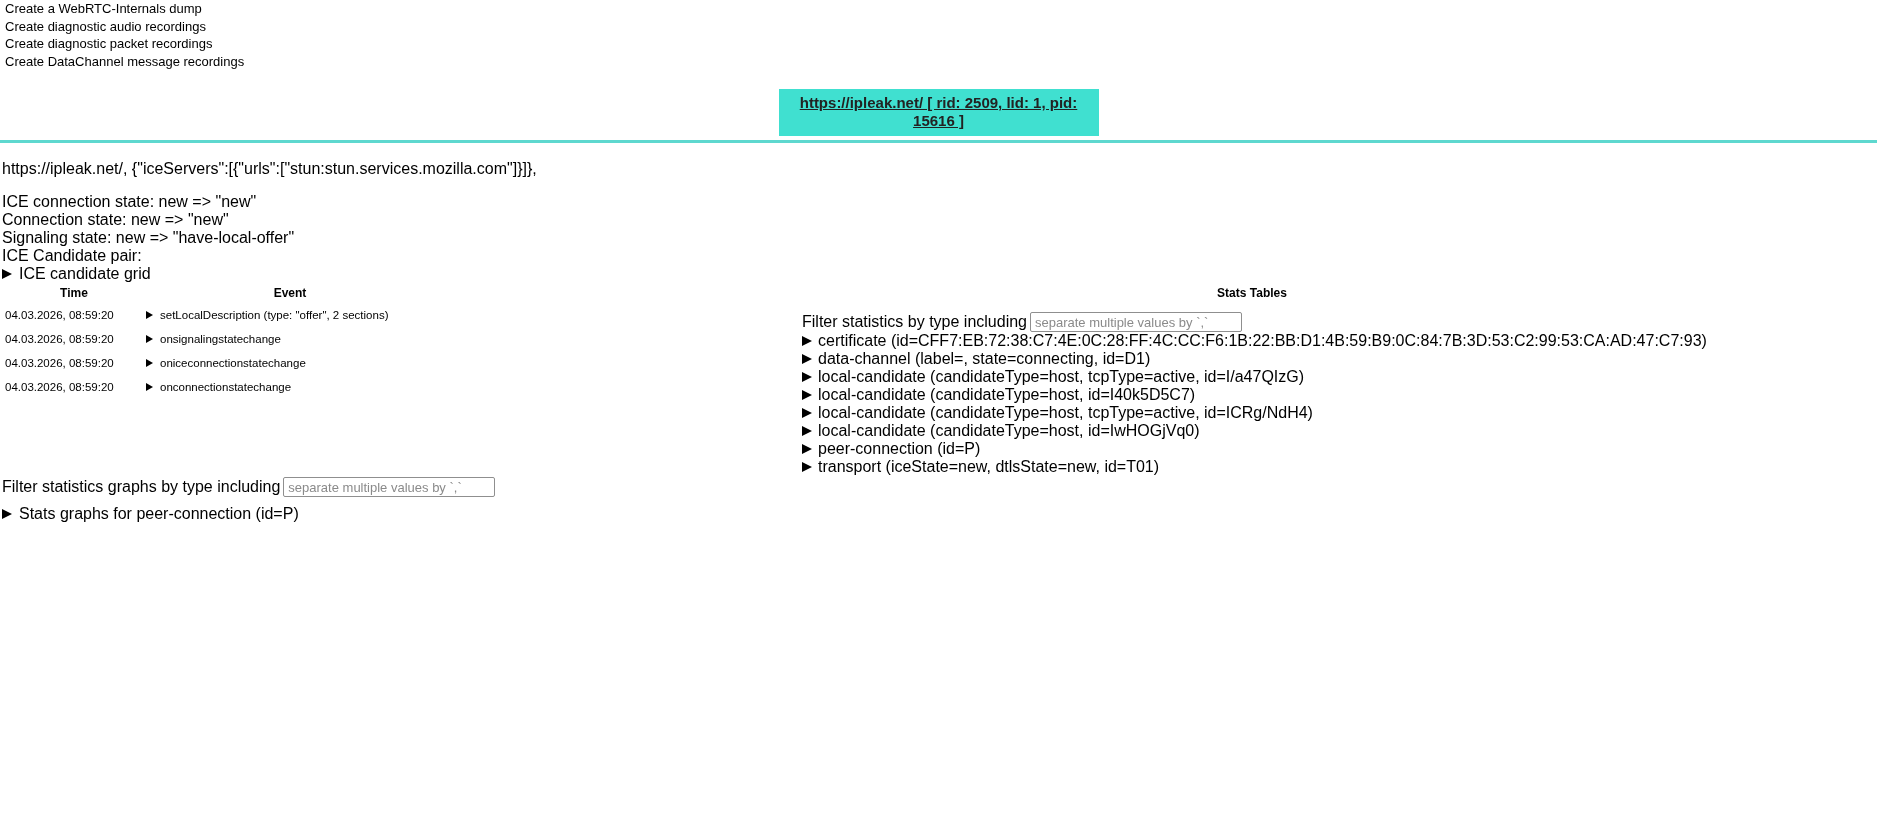 This screenshot has width=1877, height=840. Describe the element at coordinates (891, 449) in the screenshot. I see `stats-entry-toggle: peer-connection (id=P)` at that location.